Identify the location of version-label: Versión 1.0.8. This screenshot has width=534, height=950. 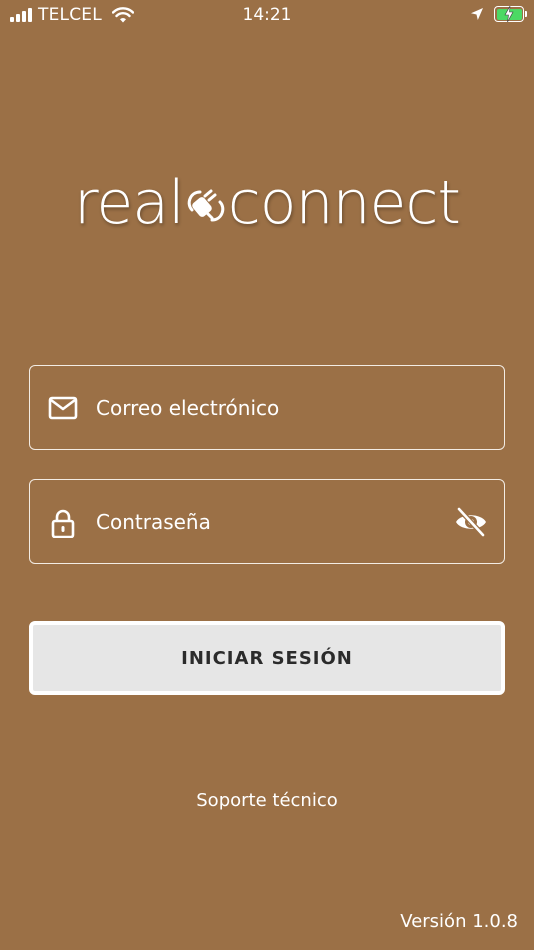
(459, 921).